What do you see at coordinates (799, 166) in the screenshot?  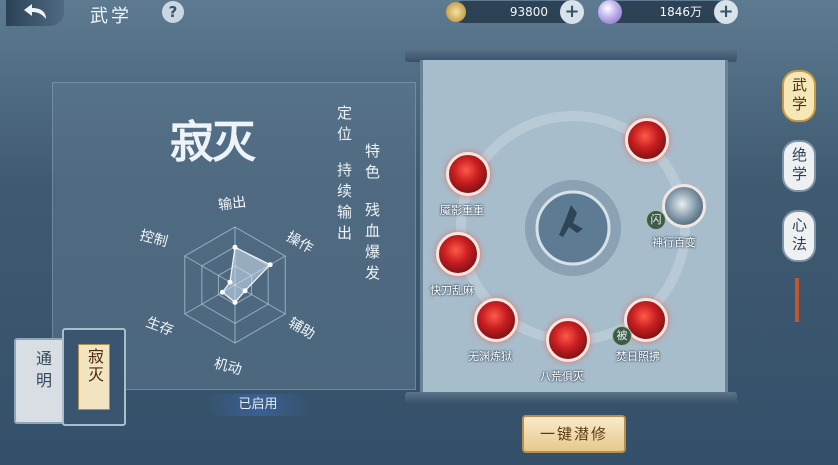 I see `tab-ultimate-arts: 绝学` at bounding box center [799, 166].